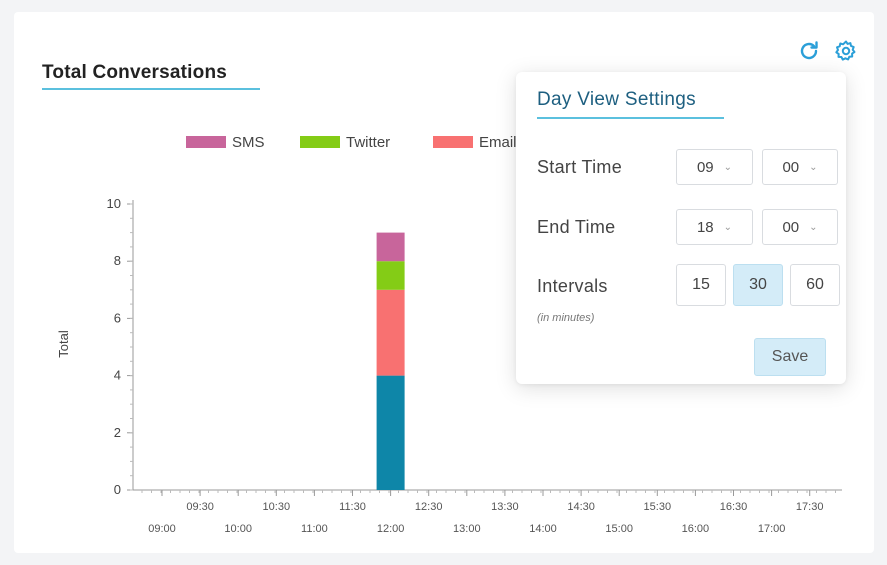 This screenshot has height=565, width=887. What do you see at coordinates (658, 507) in the screenshot?
I see `x-tick-label: 15:30` at bounding box center [658, 507].